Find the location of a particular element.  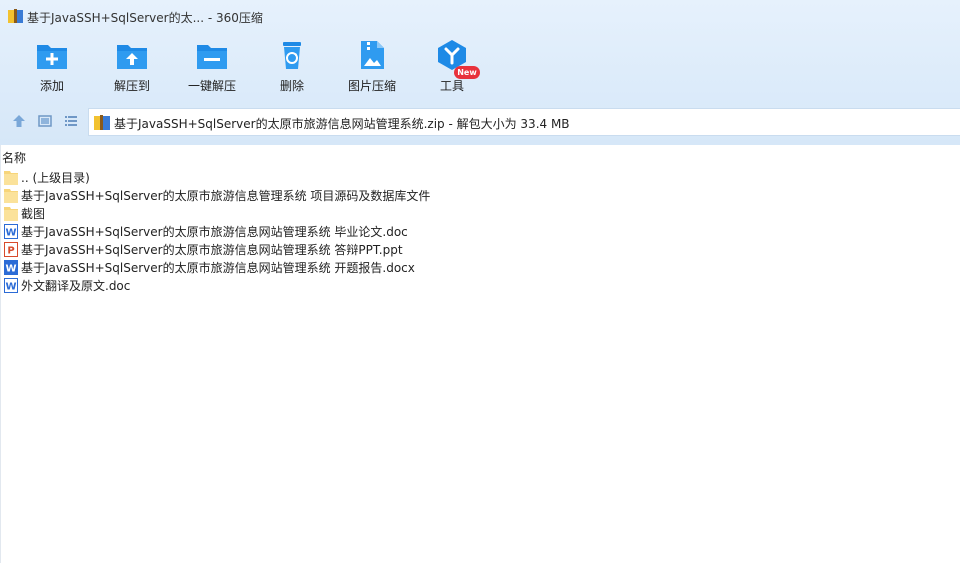

title-bar: 基于JavaSSH+SqlServer的太... - 360压缩 is located at coordinates (480, 17).